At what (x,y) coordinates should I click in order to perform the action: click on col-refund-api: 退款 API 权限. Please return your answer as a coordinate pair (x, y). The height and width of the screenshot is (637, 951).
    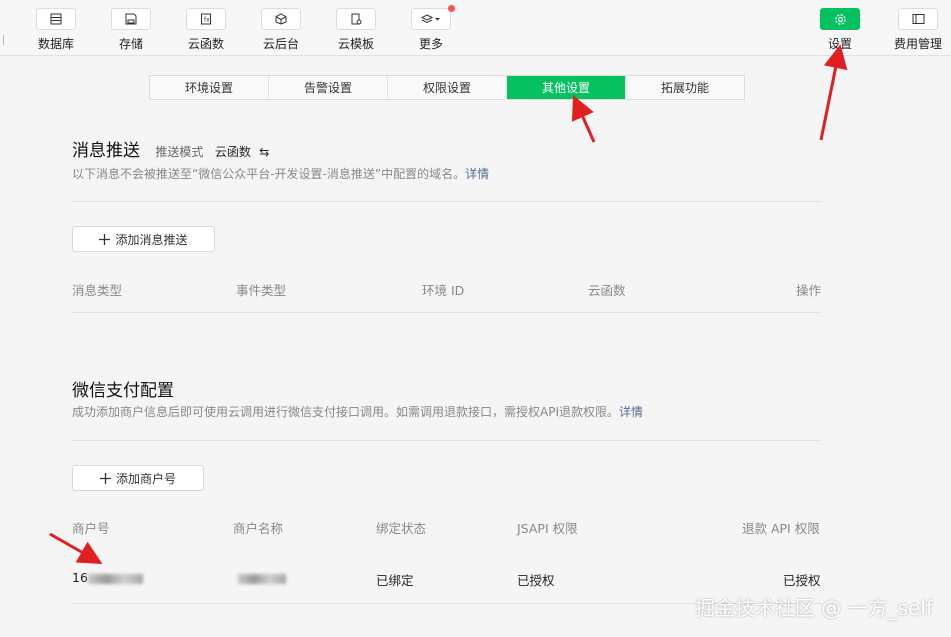
    Looking at the image, I should click on (781, 528).